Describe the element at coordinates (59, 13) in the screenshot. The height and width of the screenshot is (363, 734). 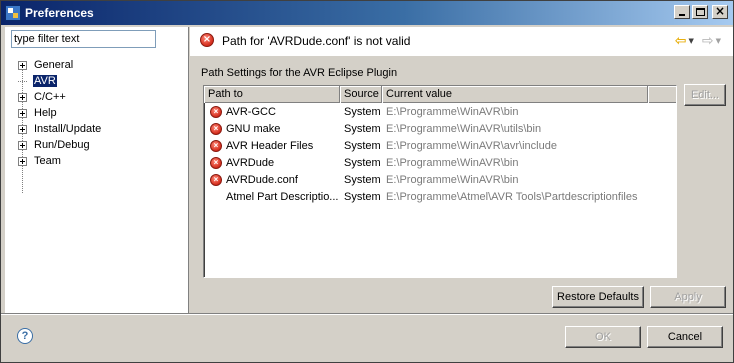
I see `window-title: Preferences` at that location.